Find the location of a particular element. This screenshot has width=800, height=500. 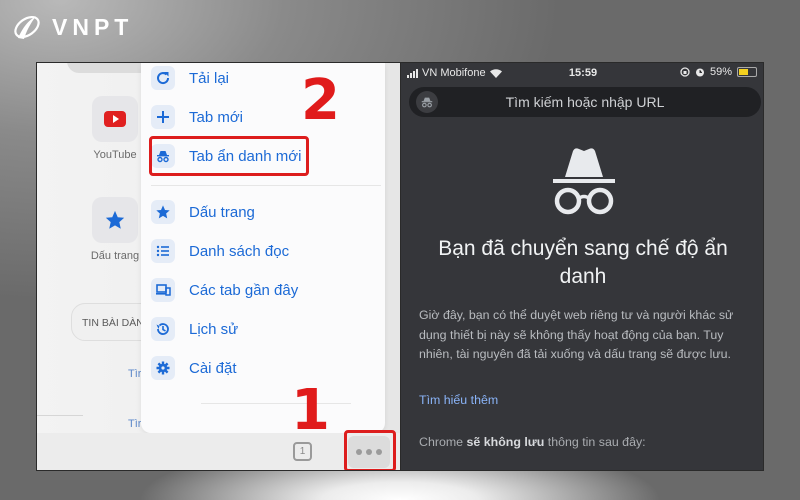

shortcut-bookmarks: Dấu trang is located at coordinates (115, 229).